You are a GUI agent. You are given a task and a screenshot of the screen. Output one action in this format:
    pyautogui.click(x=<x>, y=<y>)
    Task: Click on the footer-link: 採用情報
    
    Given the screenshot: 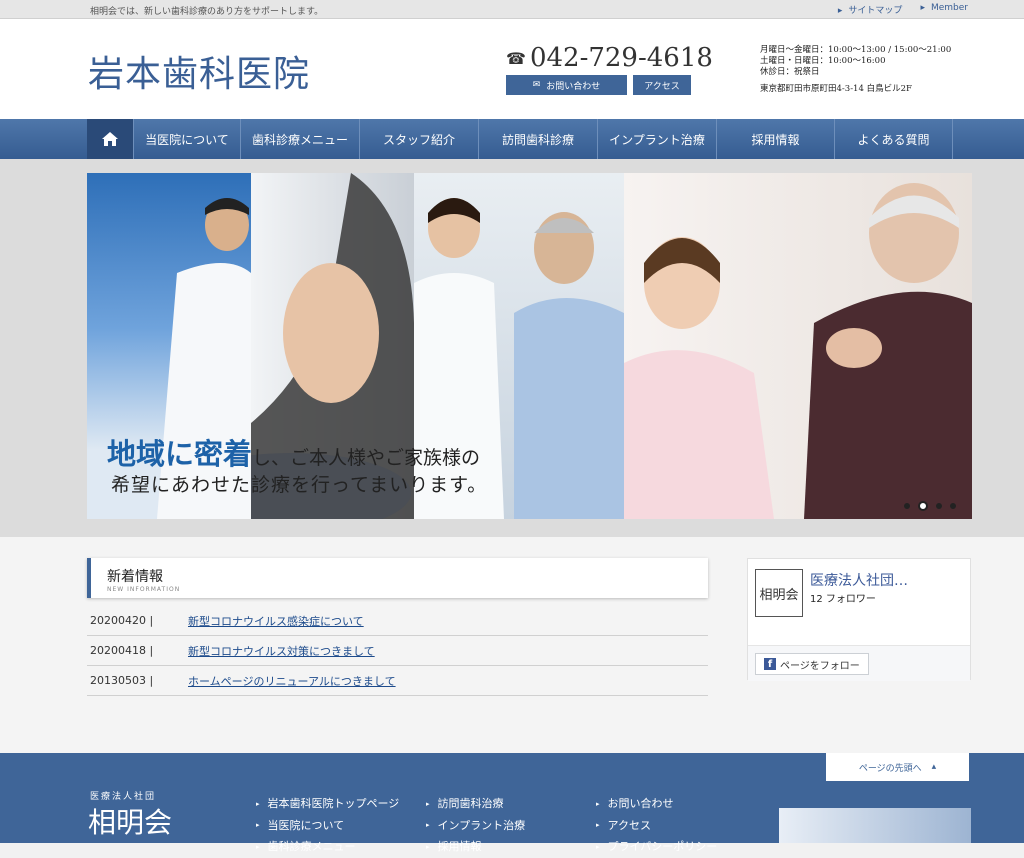 What is the action you would take?
    pyautogui.click(x=475, y=847)
    